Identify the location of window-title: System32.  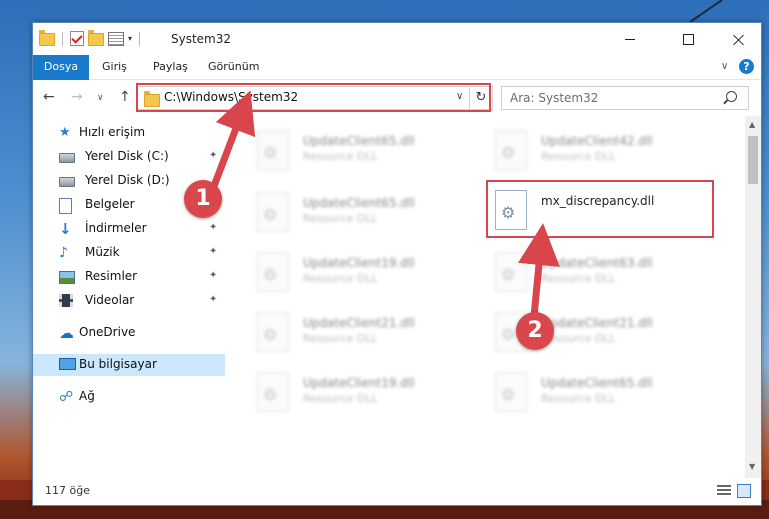
(201, 39).